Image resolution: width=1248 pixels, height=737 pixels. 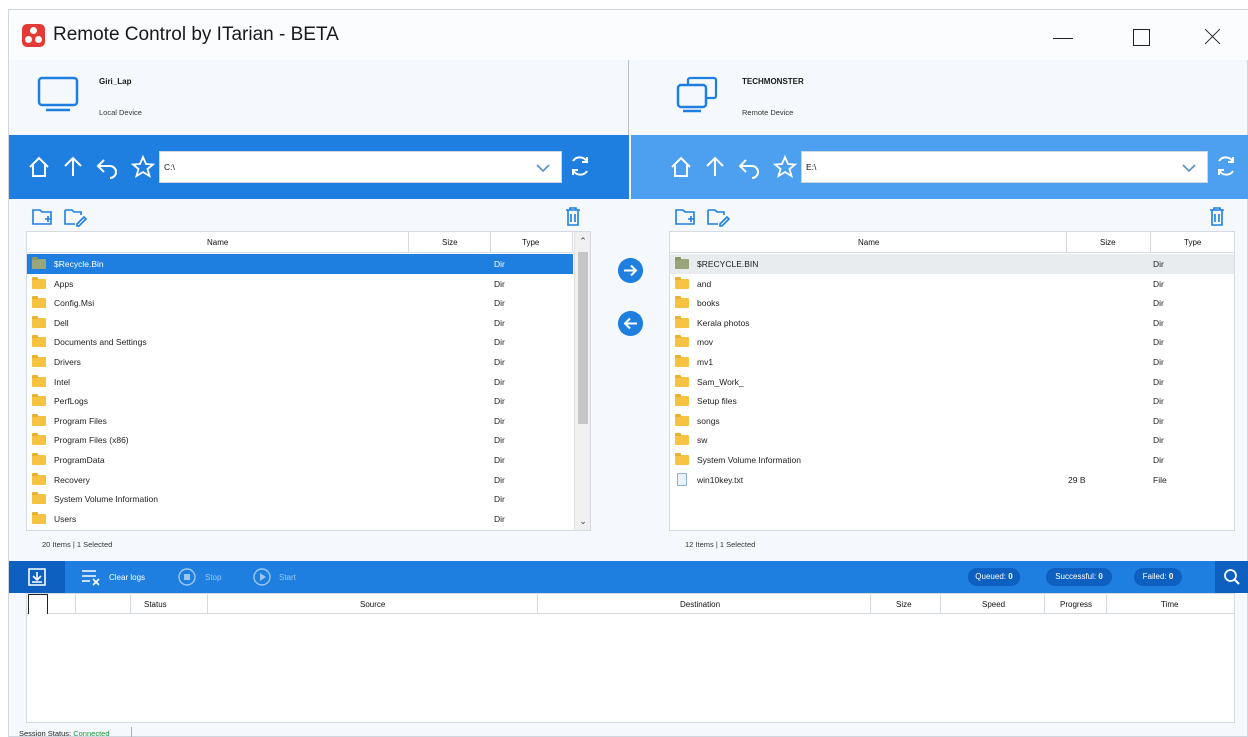 I want to click on file-row: sw Dir, so click(x=952, y=440).